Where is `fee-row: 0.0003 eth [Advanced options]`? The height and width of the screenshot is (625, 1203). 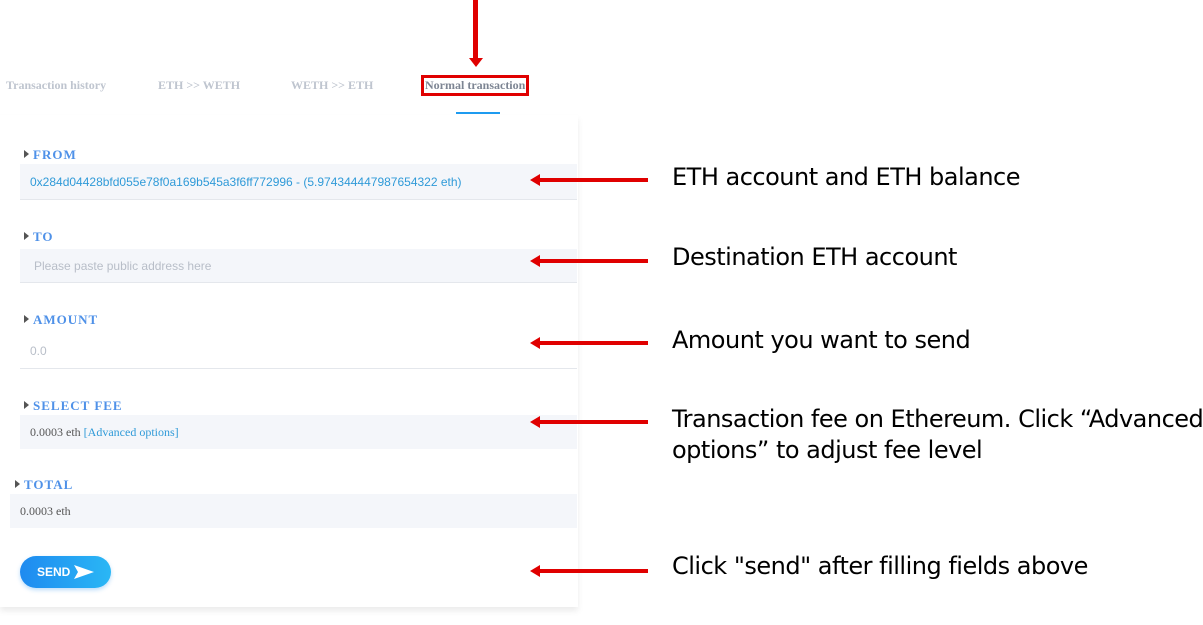 fee-row: 0.0003 eth [Advanced options] is located at coordinates (104, 432).